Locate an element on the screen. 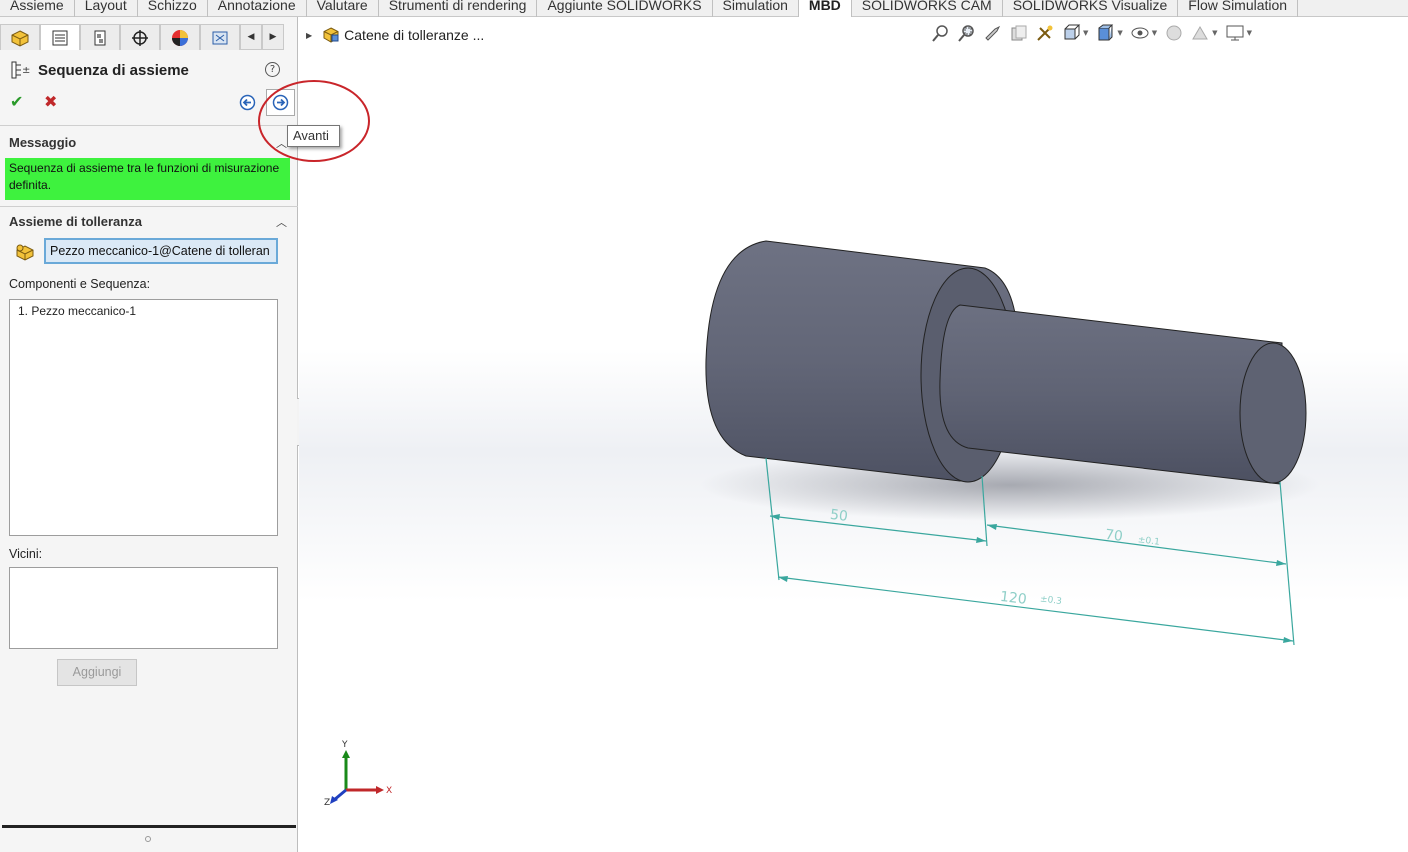 Image resolution: width=1408 pixels, height=852 pixels. dimension-50-text: 50 is located at coordinates (839, 516).